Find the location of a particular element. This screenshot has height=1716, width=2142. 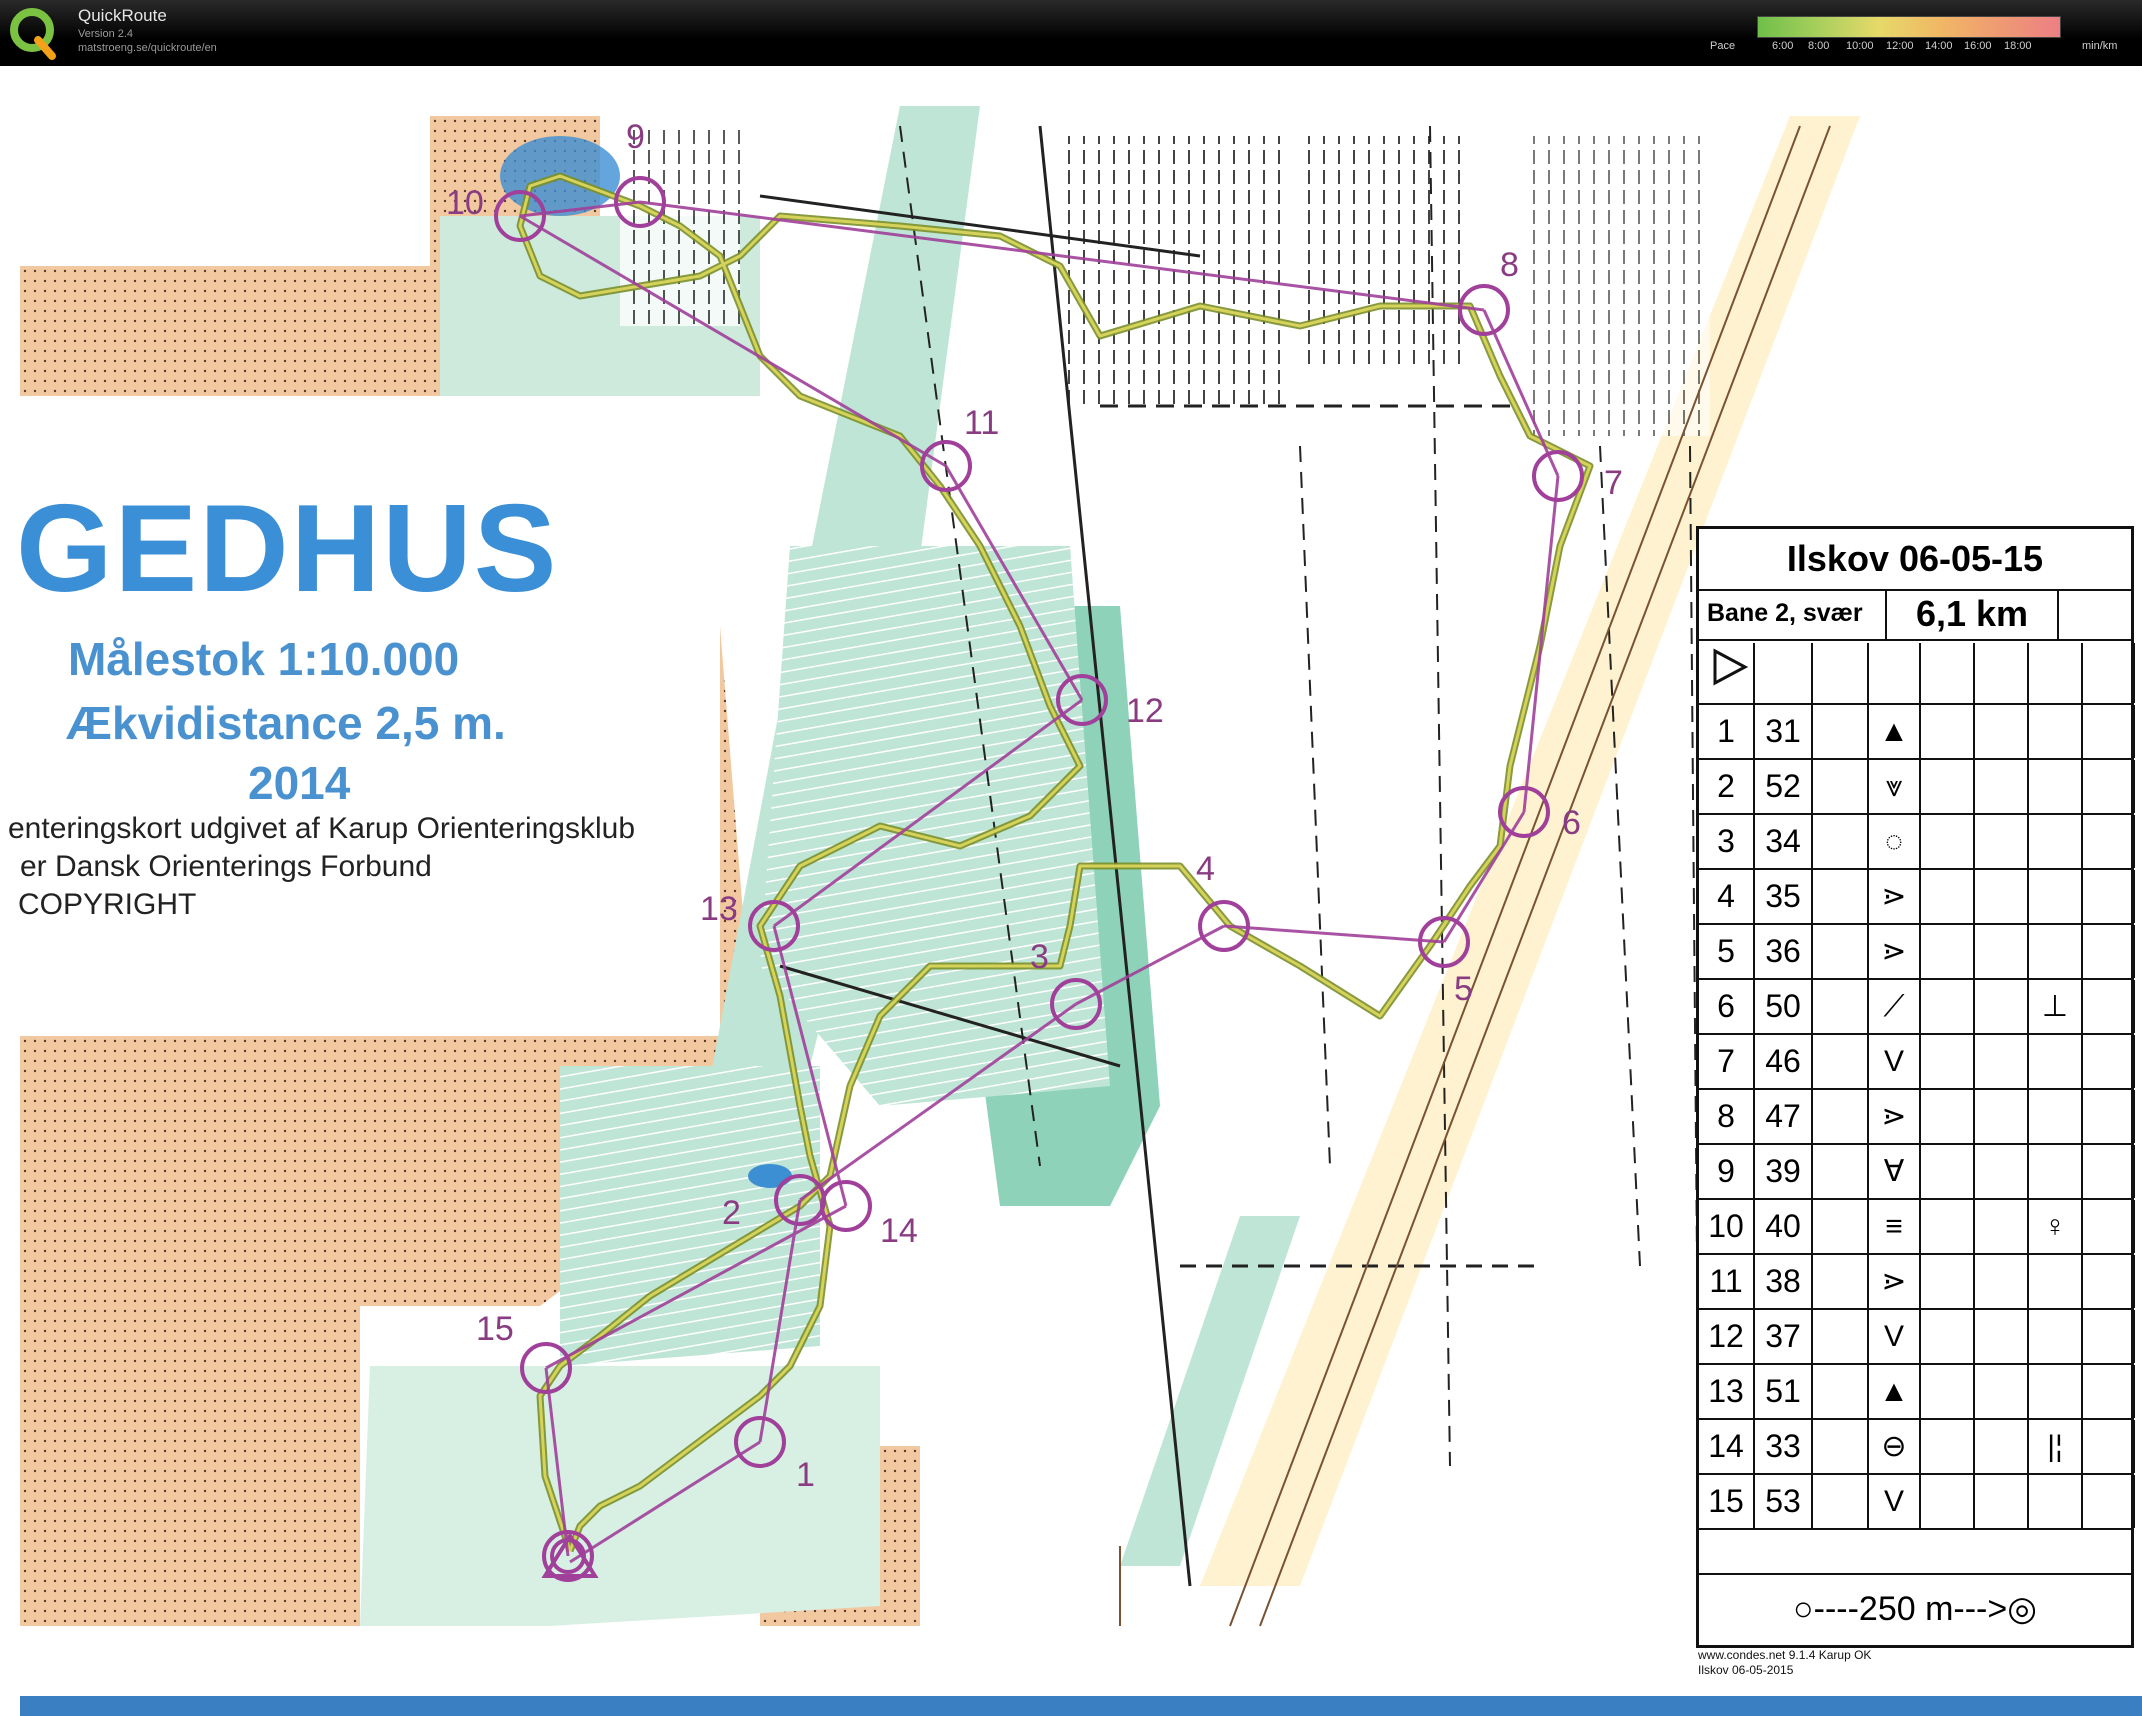

description-row: 15 53 V is located at coordinates (1917, 1502).